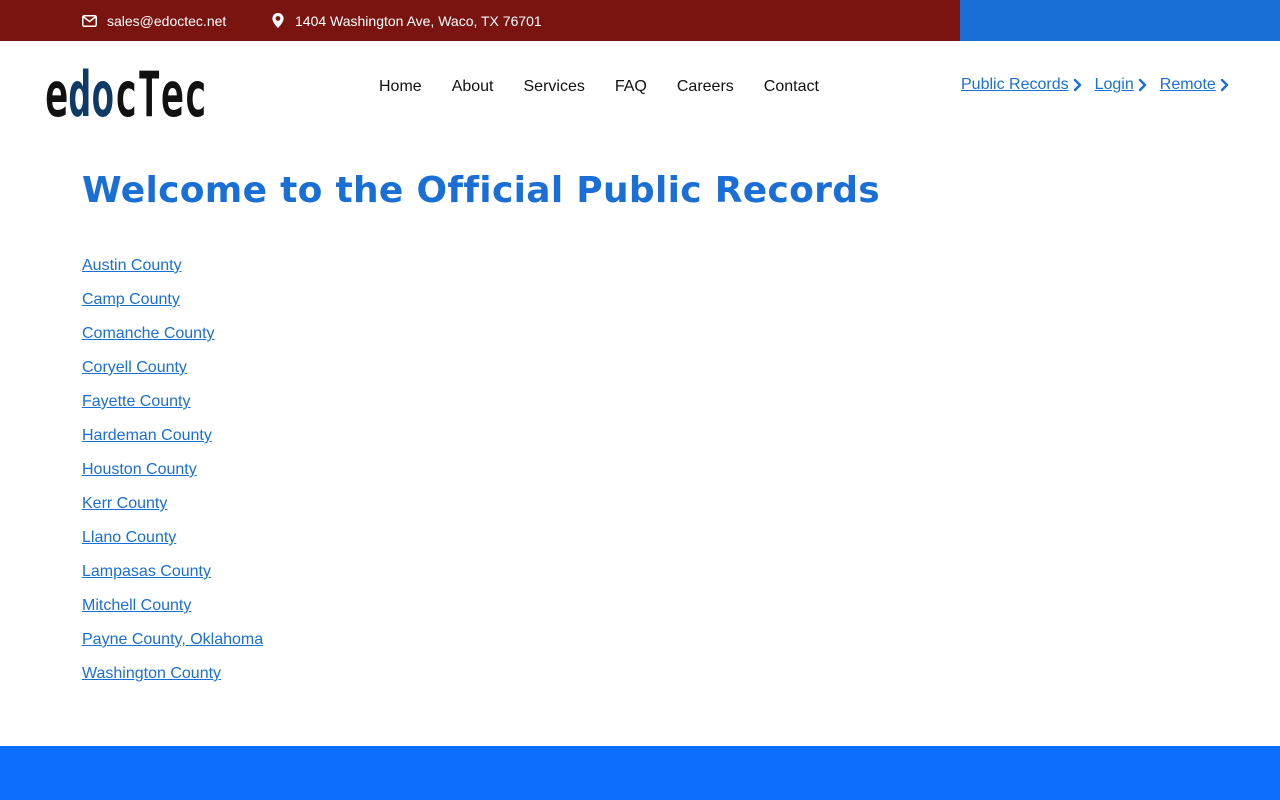  I want to click on login-link: Login, so click(1121, 85).